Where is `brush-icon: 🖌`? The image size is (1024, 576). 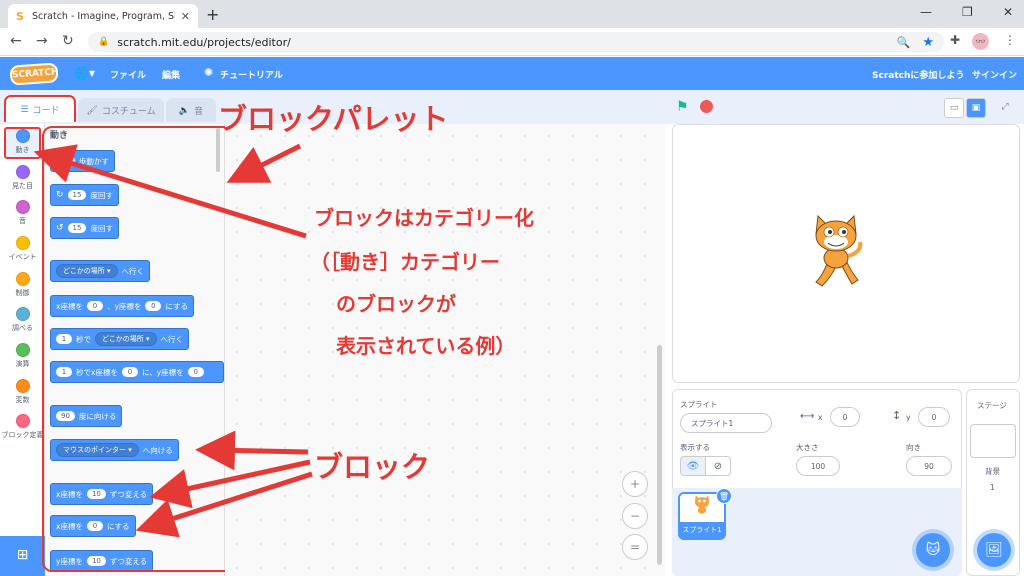 brush-icon: 🖌 is located at coordinates (92, 110).